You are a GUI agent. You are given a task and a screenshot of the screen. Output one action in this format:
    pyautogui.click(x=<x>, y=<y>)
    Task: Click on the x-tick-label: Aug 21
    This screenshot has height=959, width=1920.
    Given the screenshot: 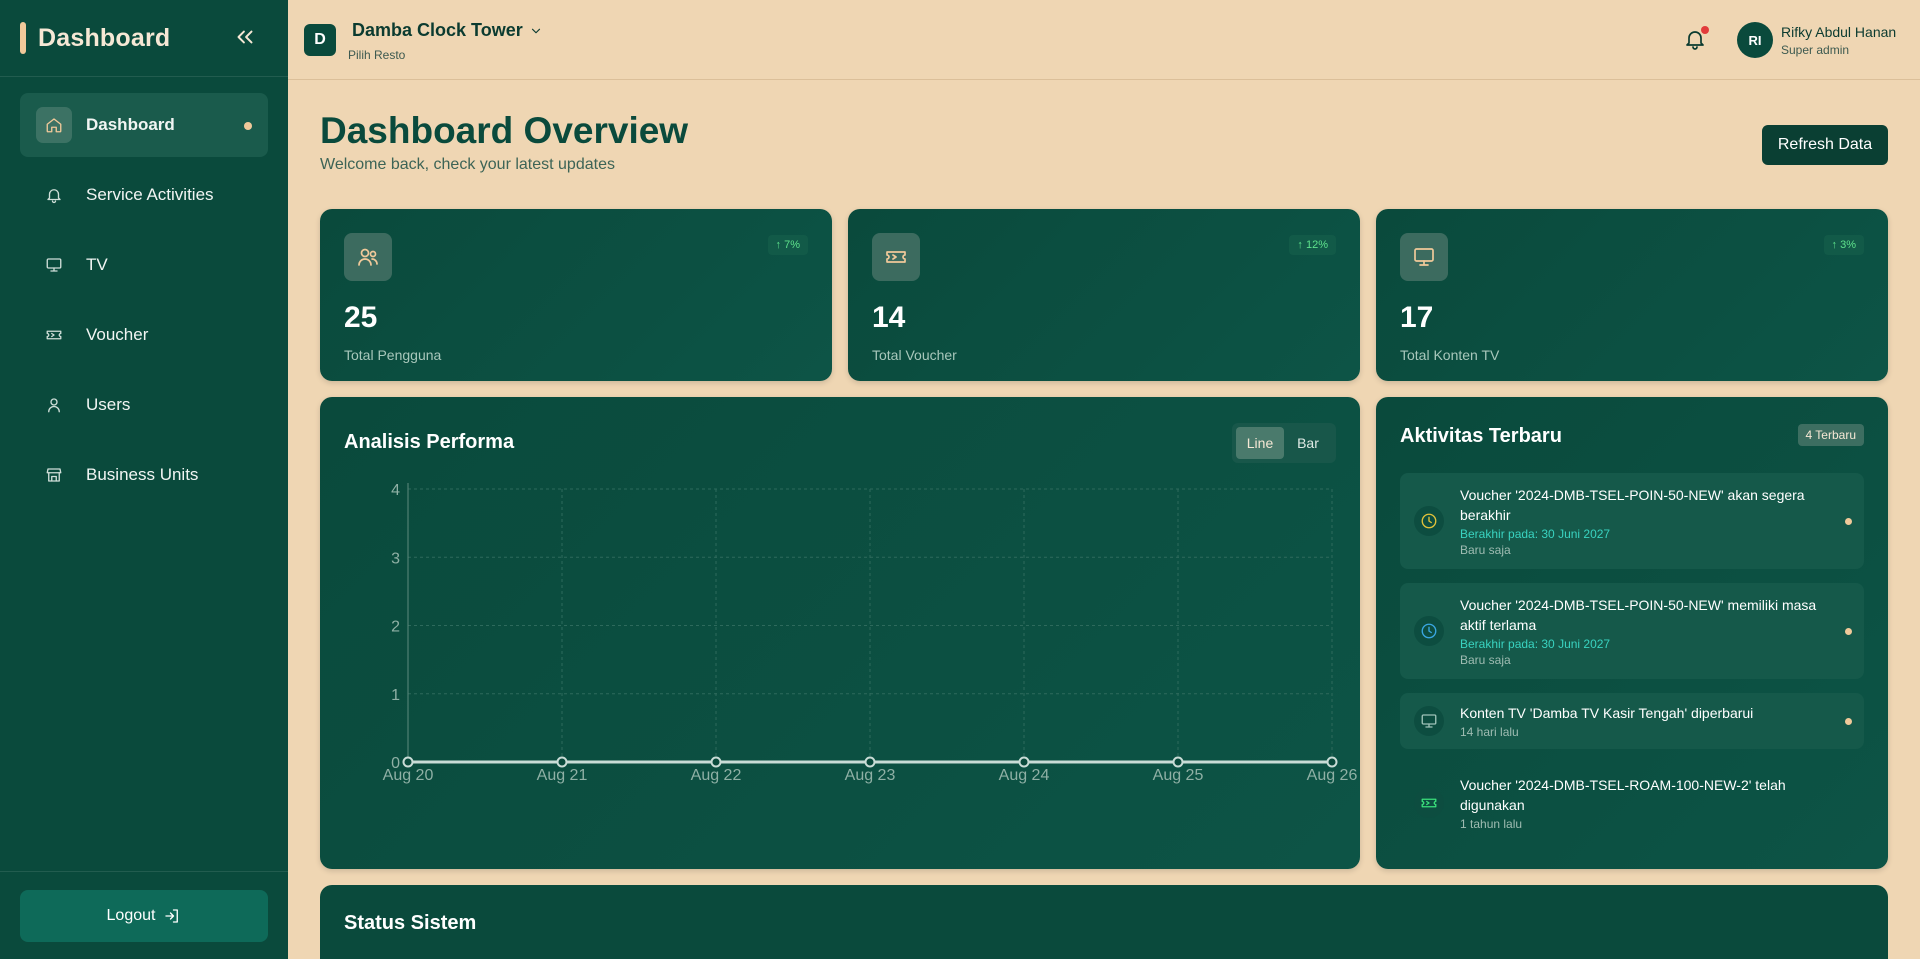 What is the action you would take?
    pyautogui.click(x=562, y=775)
    